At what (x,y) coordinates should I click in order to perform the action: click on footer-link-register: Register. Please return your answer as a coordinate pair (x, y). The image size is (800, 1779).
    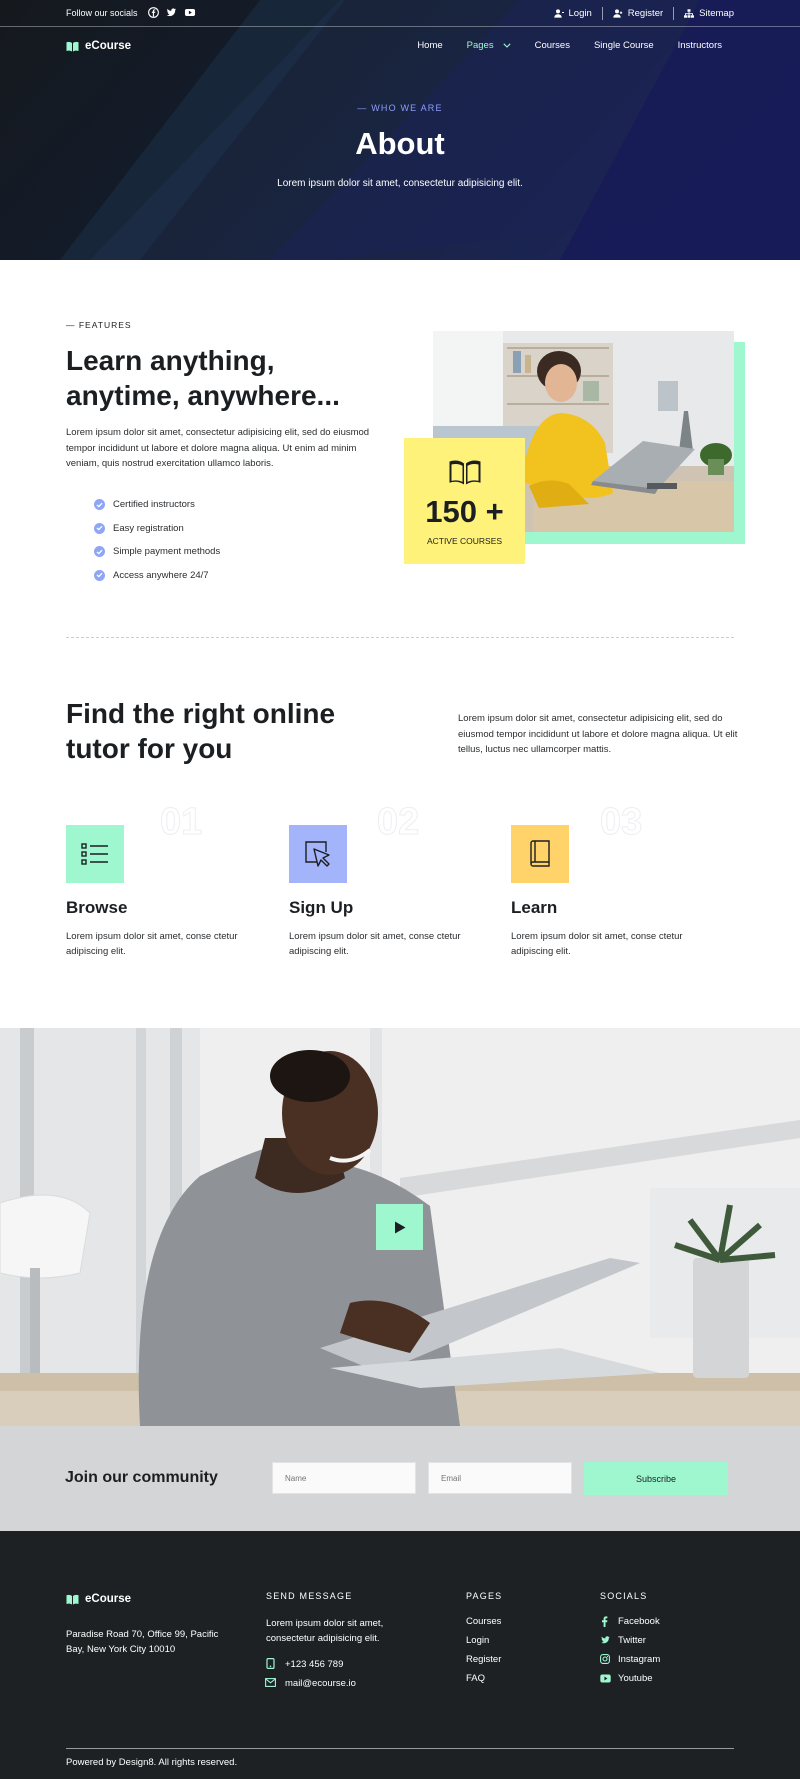
    Looking at the image, I should click on (483, 1659).